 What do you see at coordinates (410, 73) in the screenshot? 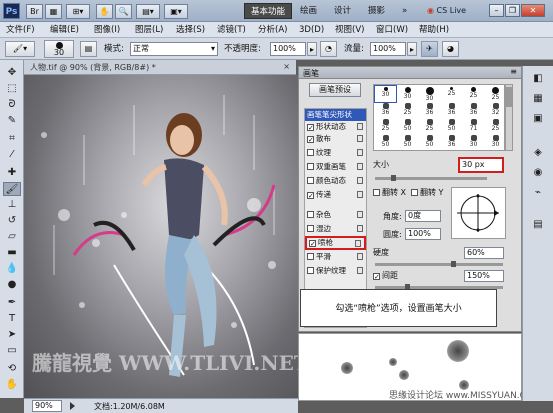
I see `panel-header: 画笔 ≡` at bounding box center [410, 73].